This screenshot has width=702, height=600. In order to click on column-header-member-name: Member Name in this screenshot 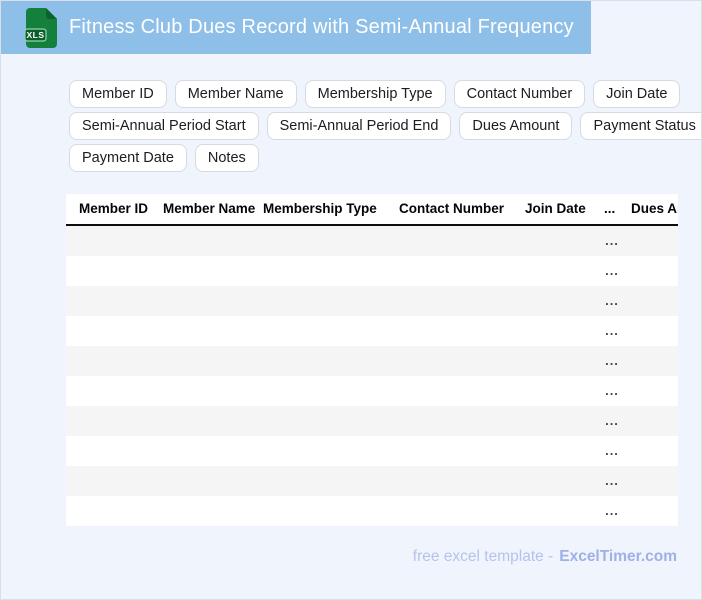, I will do `click(209, 208)`.